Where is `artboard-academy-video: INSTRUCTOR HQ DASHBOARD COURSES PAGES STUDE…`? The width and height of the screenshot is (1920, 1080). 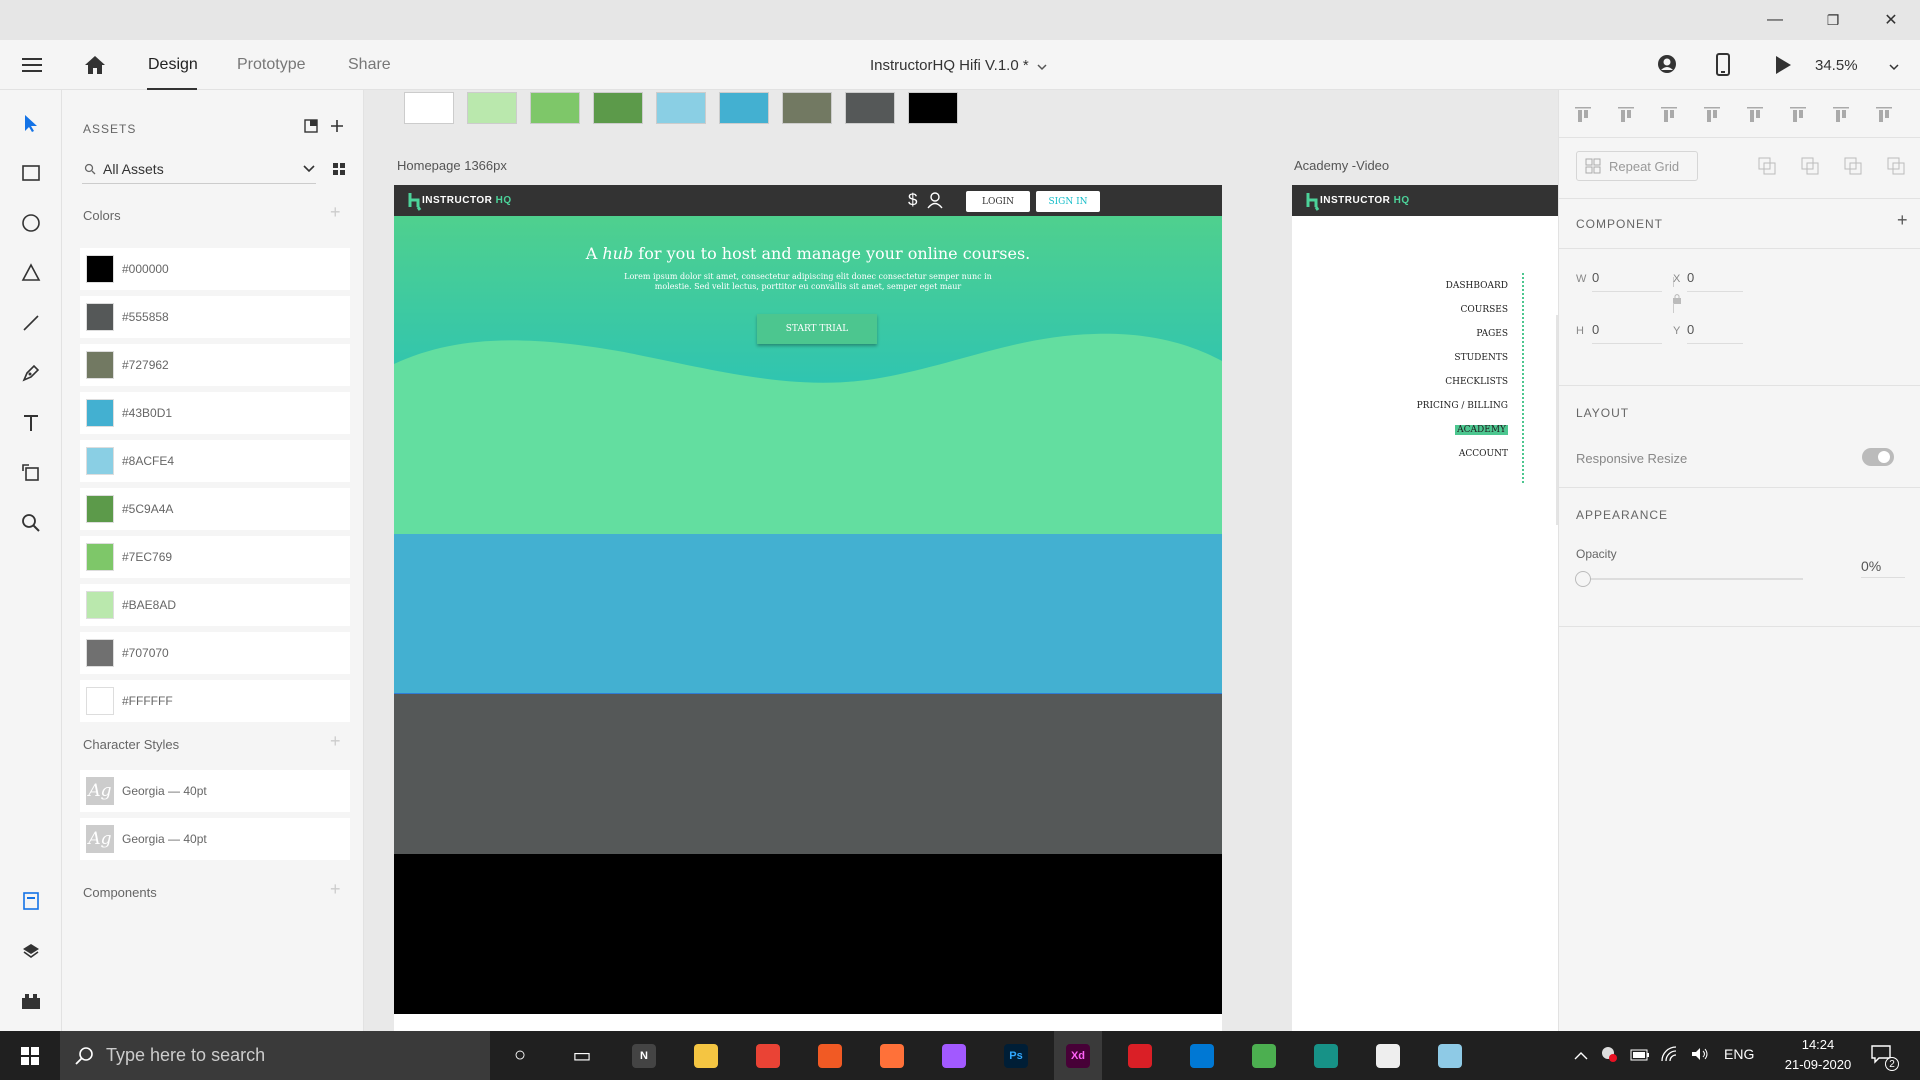
artboard-academy-video: INSTRUCTOR HQ DASHBOARD COURSES PAGES STUDE… is located at coordinates (1425, 608).